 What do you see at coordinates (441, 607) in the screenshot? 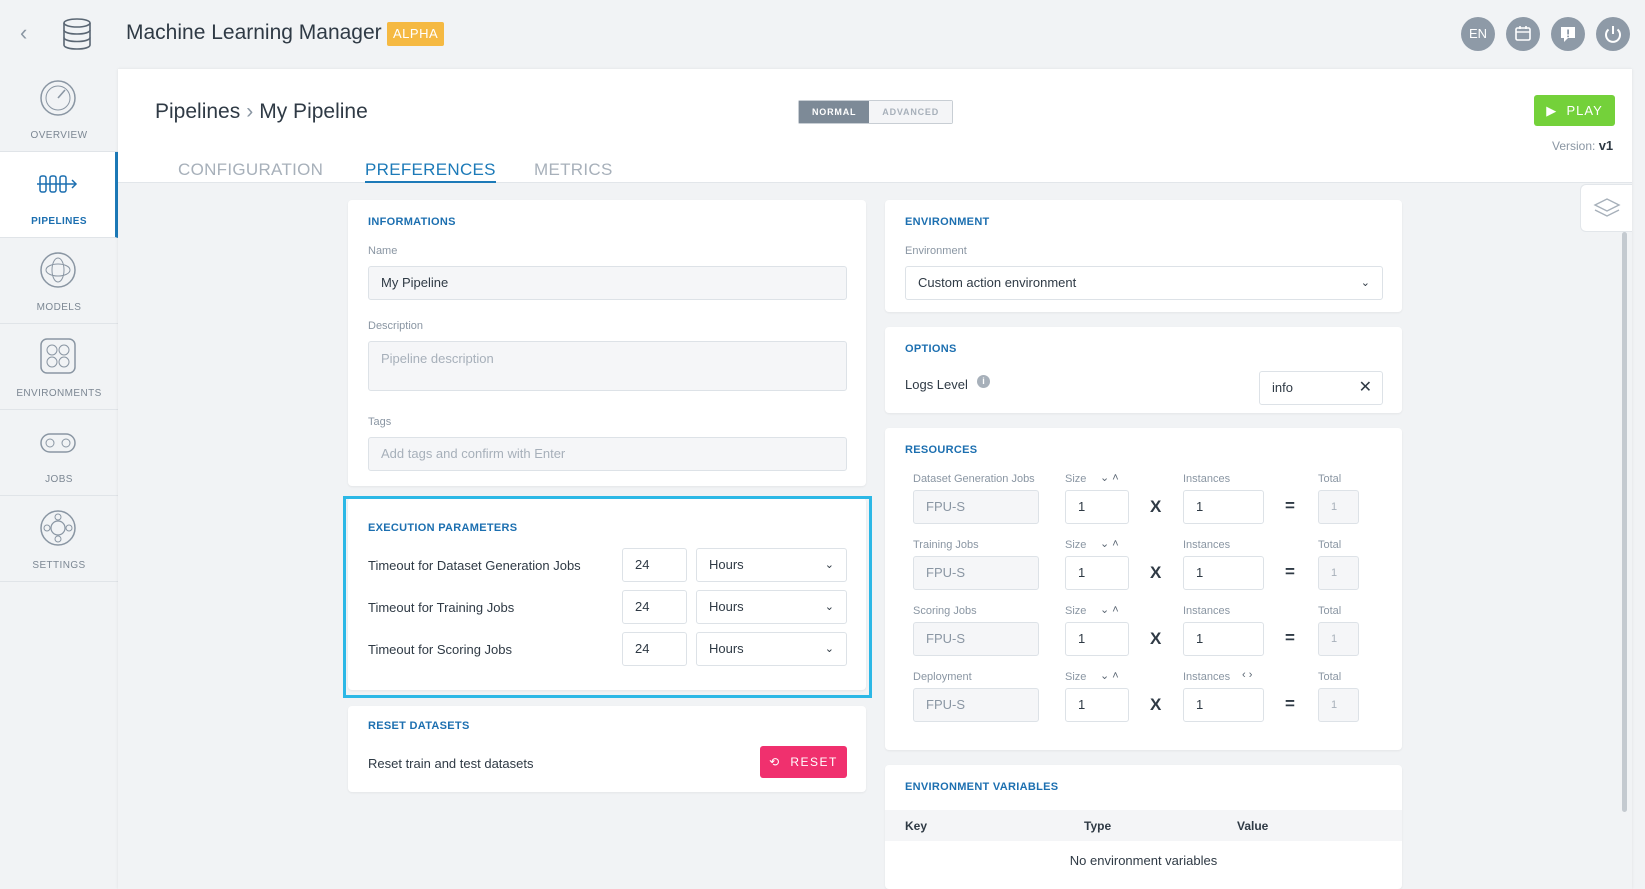
I see `timeout-training-label: Timeout for Training Jobs` at bounding box center [441, 607].